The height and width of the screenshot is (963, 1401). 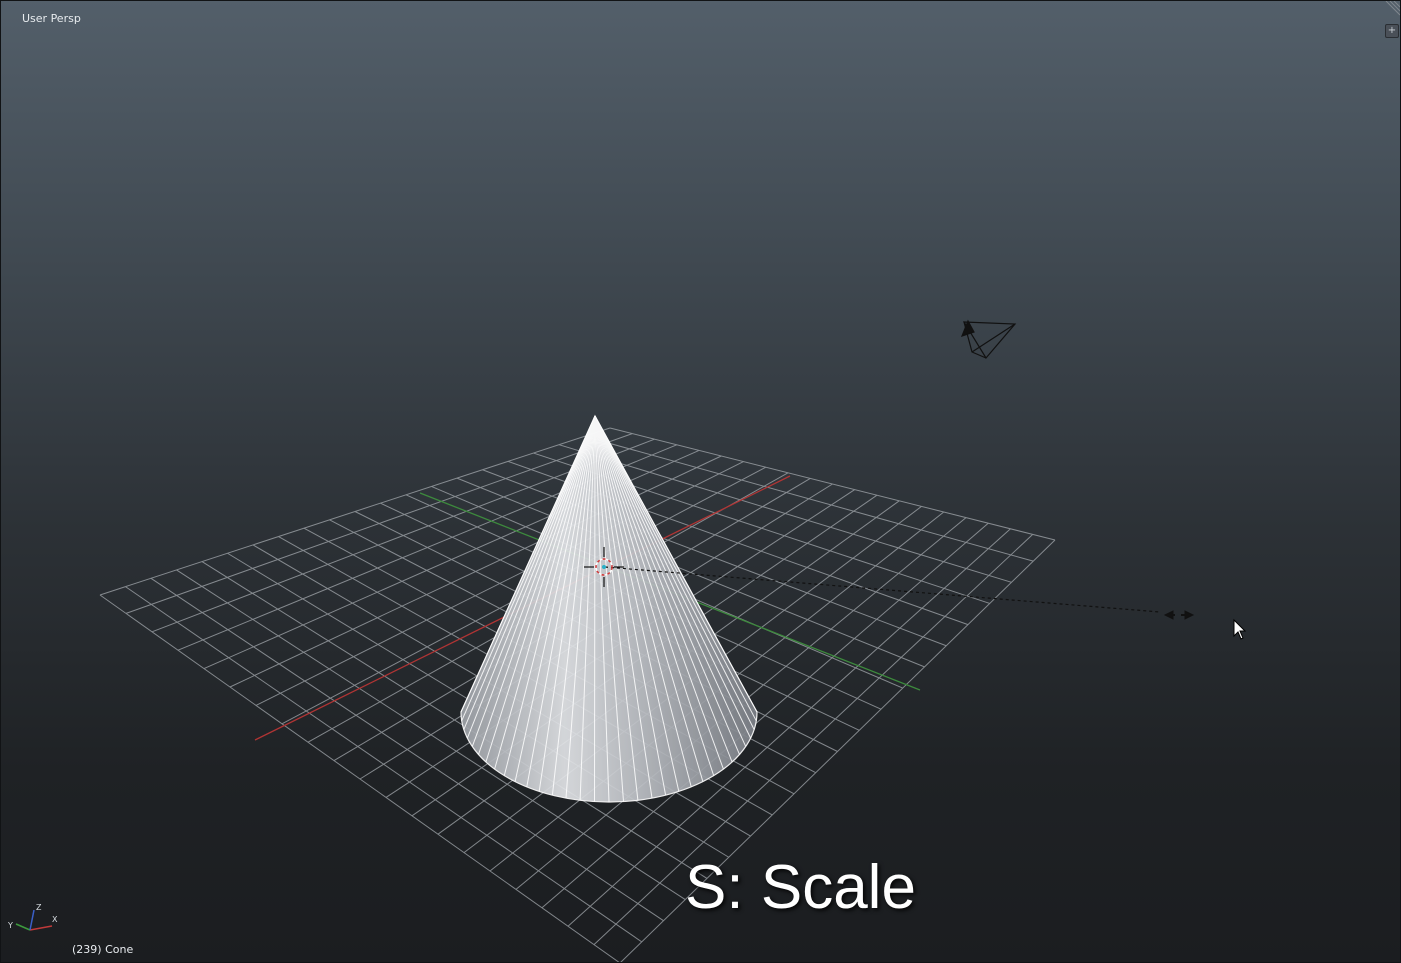 I want to click on svg-text: X, so click(x=55, y=919).